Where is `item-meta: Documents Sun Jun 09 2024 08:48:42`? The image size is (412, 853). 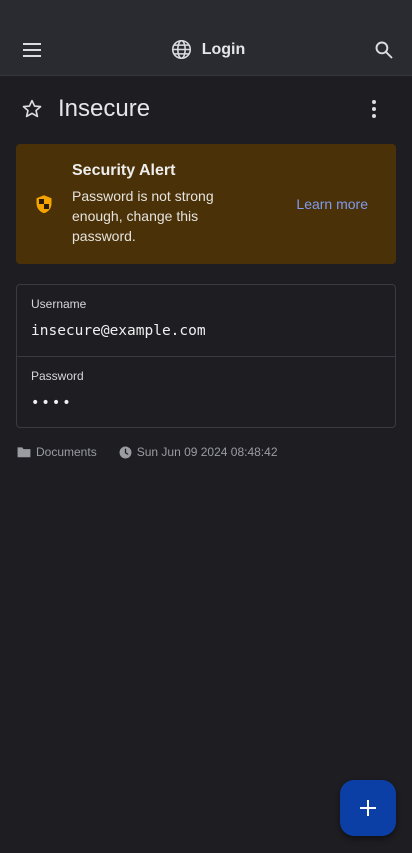
item-meta: Documents Sun Jun 09 2024 08:48:42 is located at coordinates (214, 452).